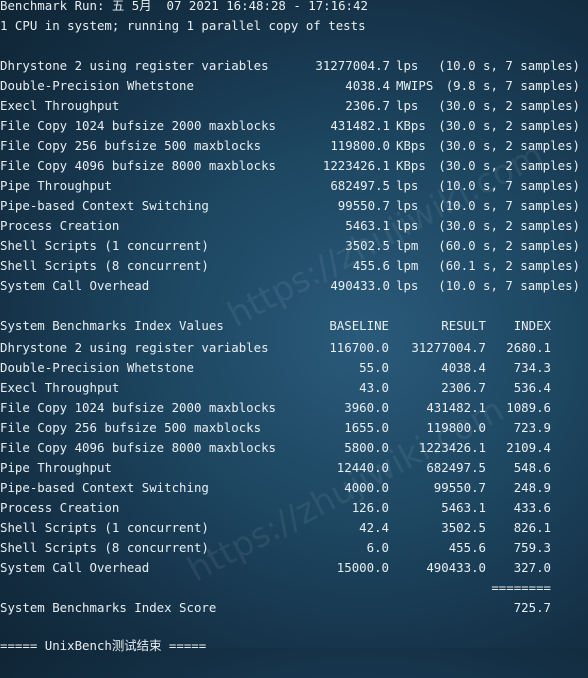 The height and width of the screenshot is (678, 588). I want to click on index-row-baseline: 6.0, so click(377, 547).